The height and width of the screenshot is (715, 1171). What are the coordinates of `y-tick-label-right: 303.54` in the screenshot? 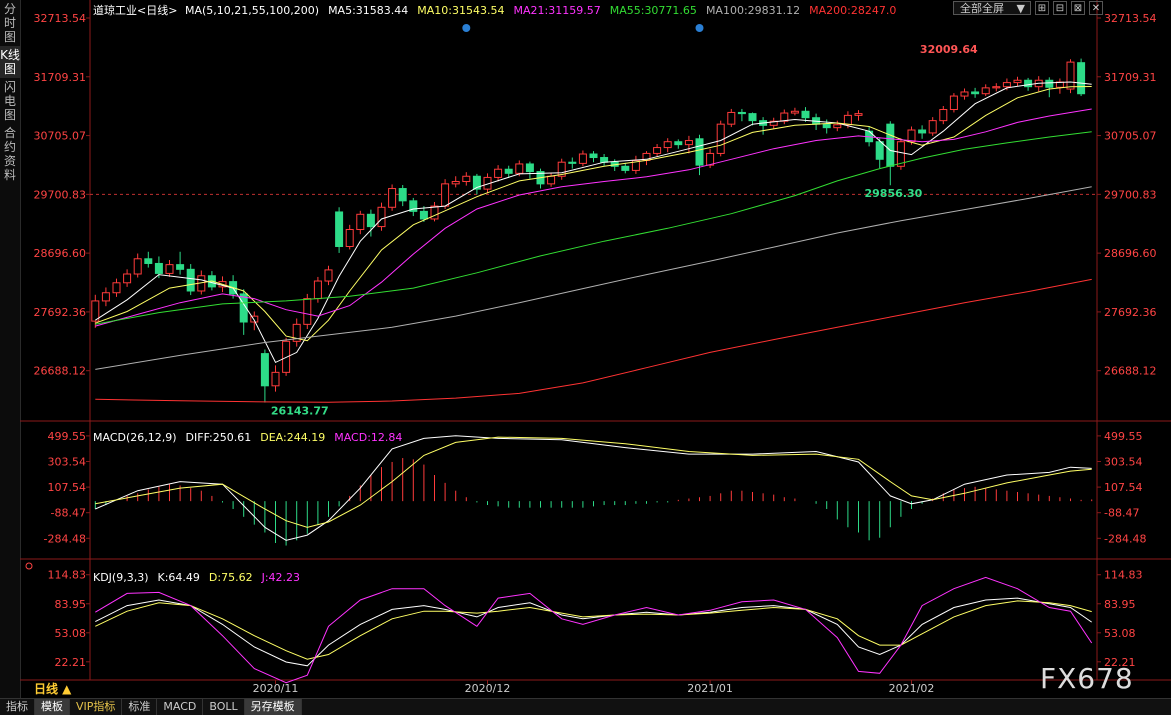 It's located at (1123, 461).